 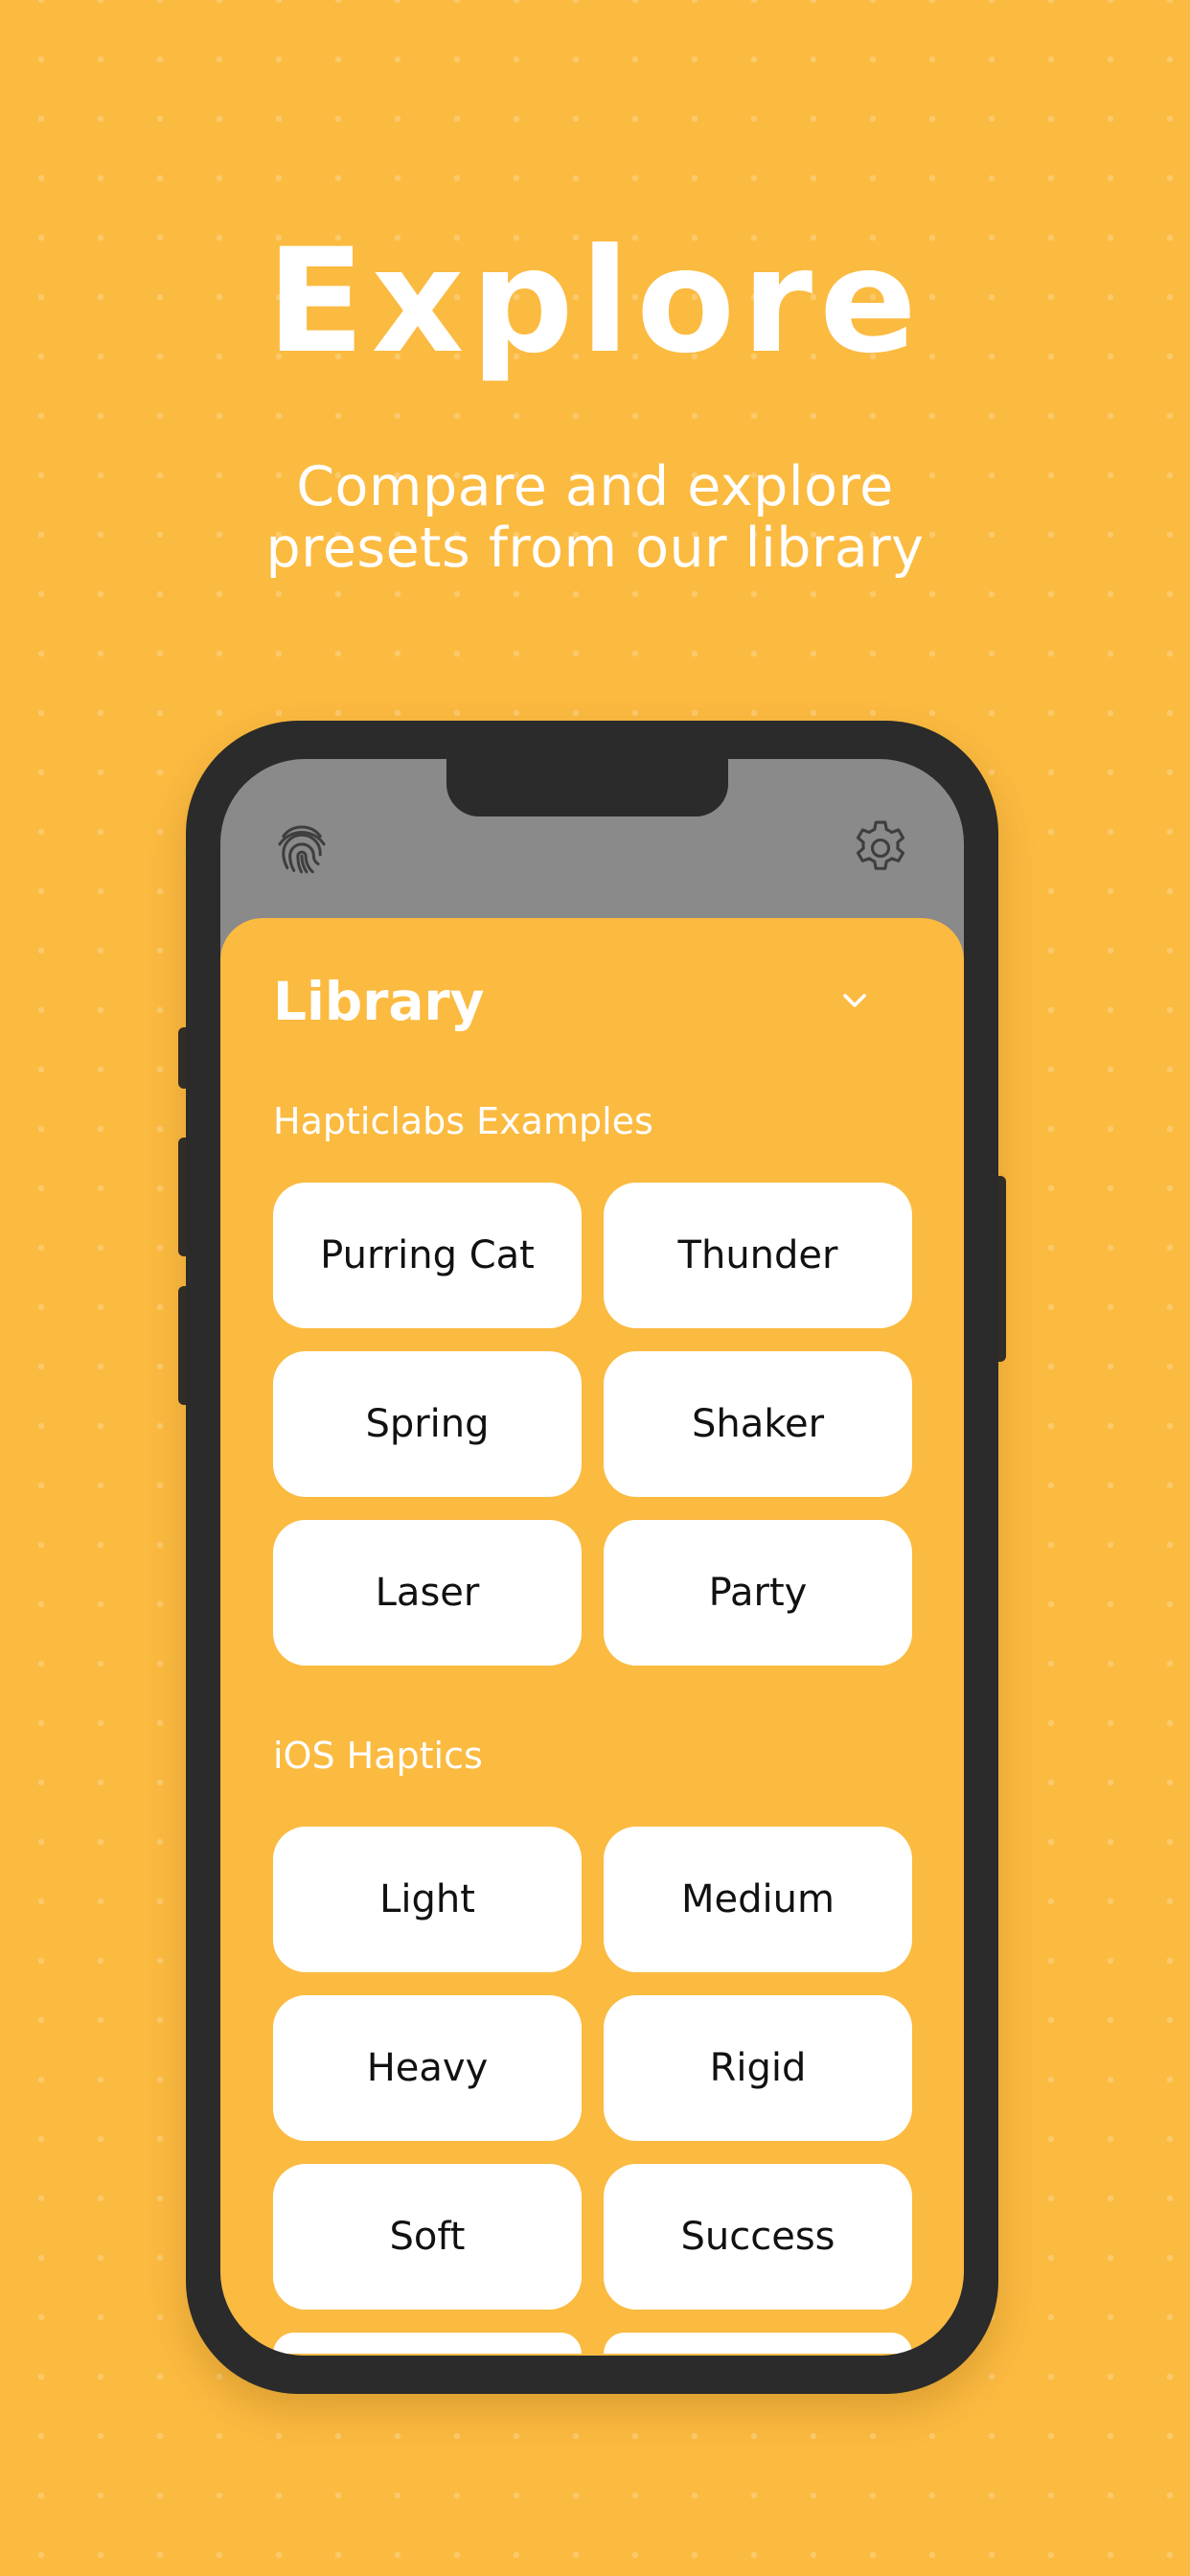 What do you see at coordinates (595, 301) in the screenshot?
I see `hero-title: Explore` at bounding box center [595, 301].